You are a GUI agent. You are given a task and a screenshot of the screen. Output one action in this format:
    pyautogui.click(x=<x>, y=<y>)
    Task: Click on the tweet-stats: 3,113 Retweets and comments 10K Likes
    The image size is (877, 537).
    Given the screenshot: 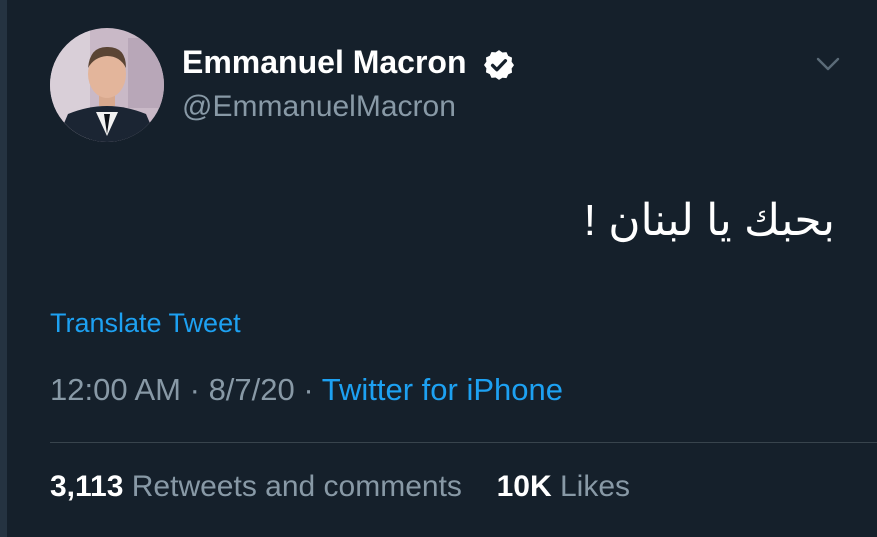 What is the action you would take?
    pyautogui.click(x=340, y=487)
    